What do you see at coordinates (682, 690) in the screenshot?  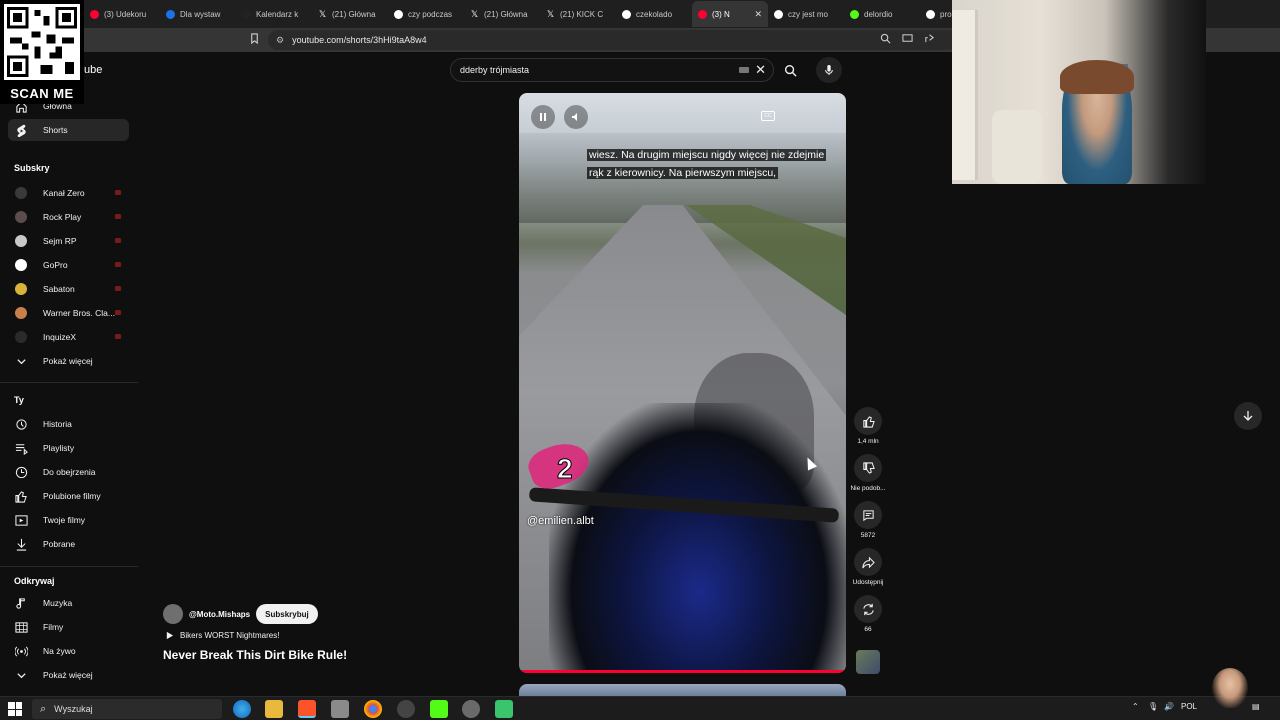 I see `next-short-preview` at bounding box center [682, 690].